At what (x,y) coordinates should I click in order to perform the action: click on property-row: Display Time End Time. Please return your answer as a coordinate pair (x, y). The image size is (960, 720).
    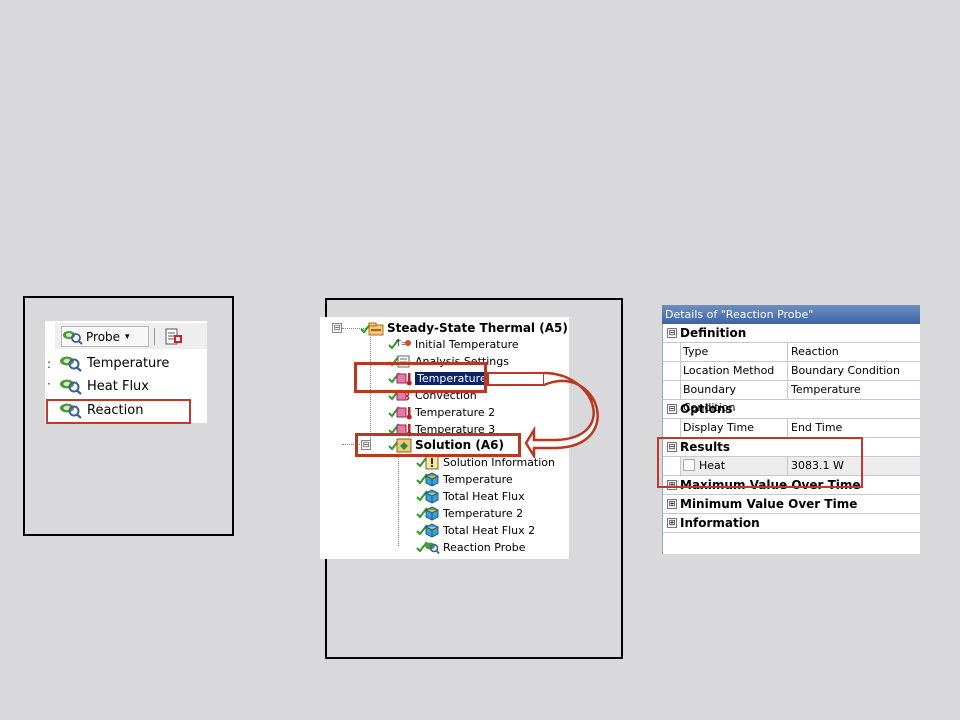
    Looking at the image, I should click on (791, 428).